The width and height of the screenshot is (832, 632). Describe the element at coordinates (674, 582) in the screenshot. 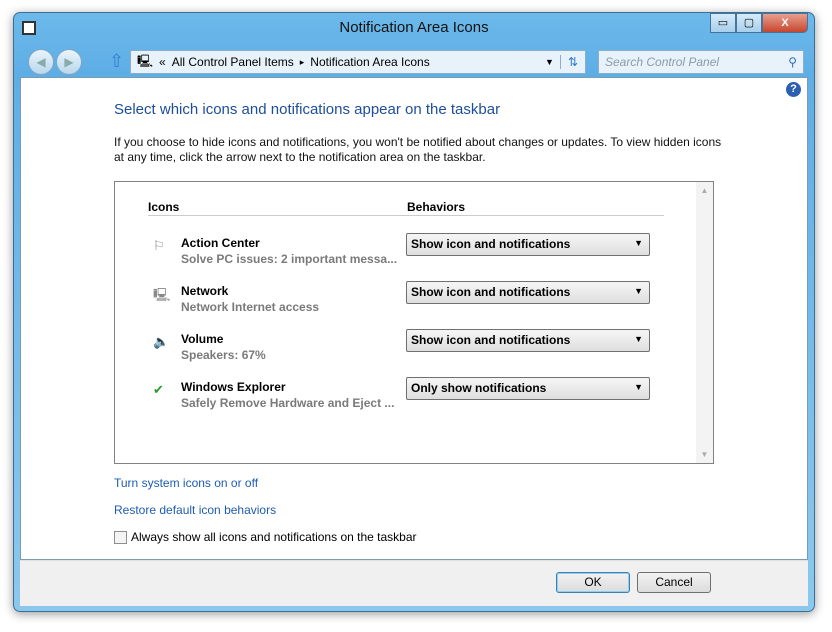

I see `cancel-button: Cancel` at that location.